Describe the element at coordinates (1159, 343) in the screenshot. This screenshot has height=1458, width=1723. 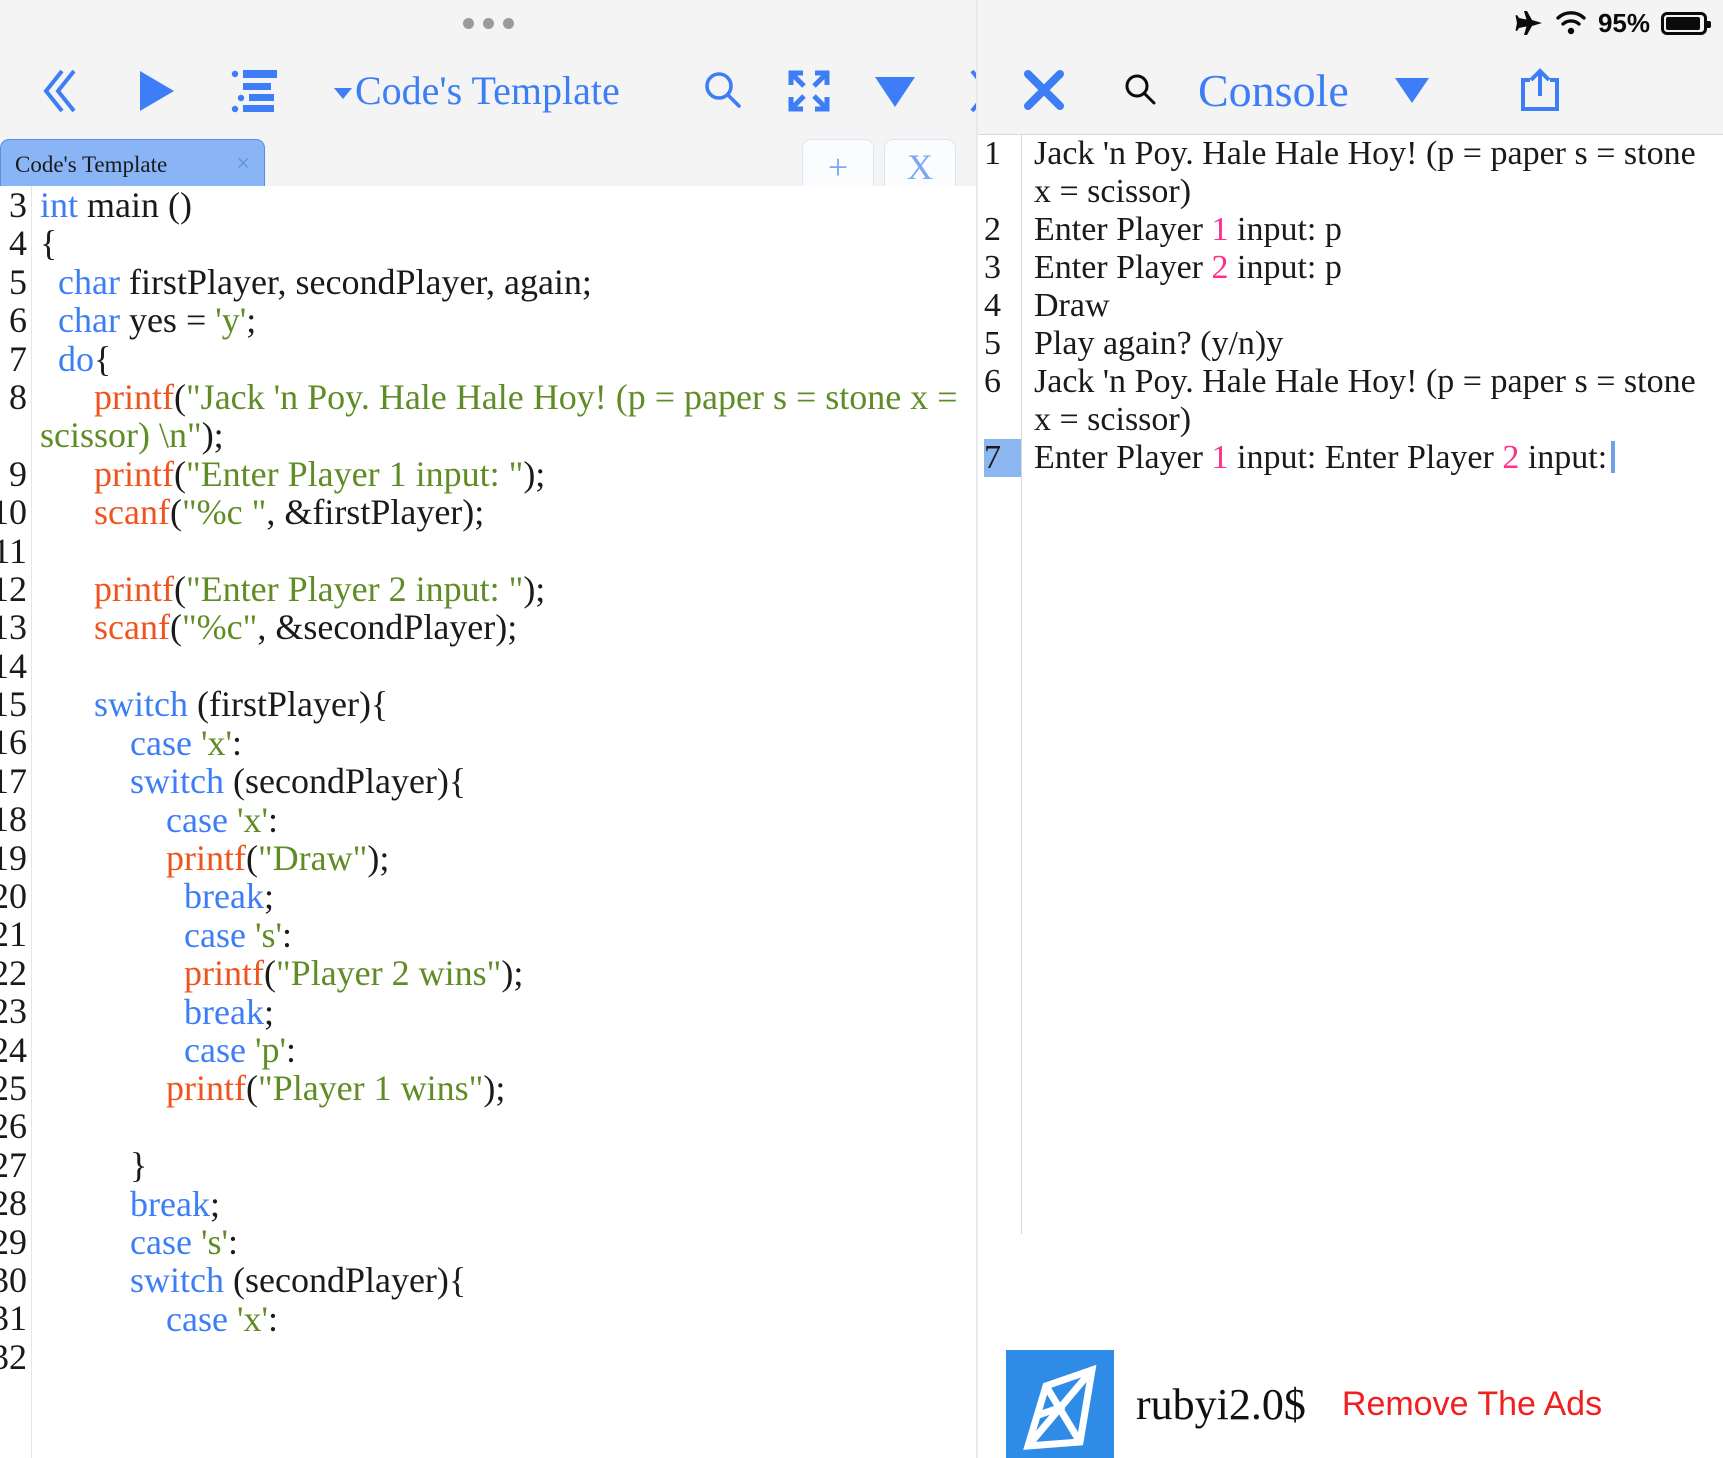
I see `console-text: Play again? (y/n)y` at that location.